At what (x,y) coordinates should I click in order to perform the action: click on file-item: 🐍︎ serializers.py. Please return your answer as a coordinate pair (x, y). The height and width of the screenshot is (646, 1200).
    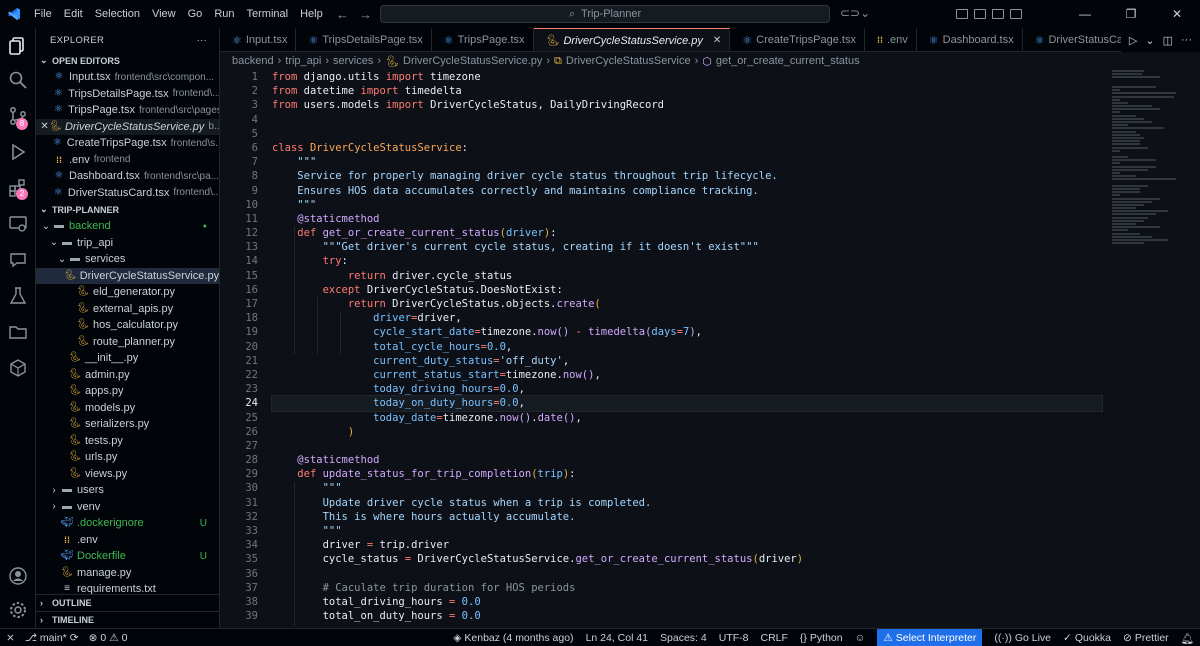
    Looking at the image, I should click on (127, 424).